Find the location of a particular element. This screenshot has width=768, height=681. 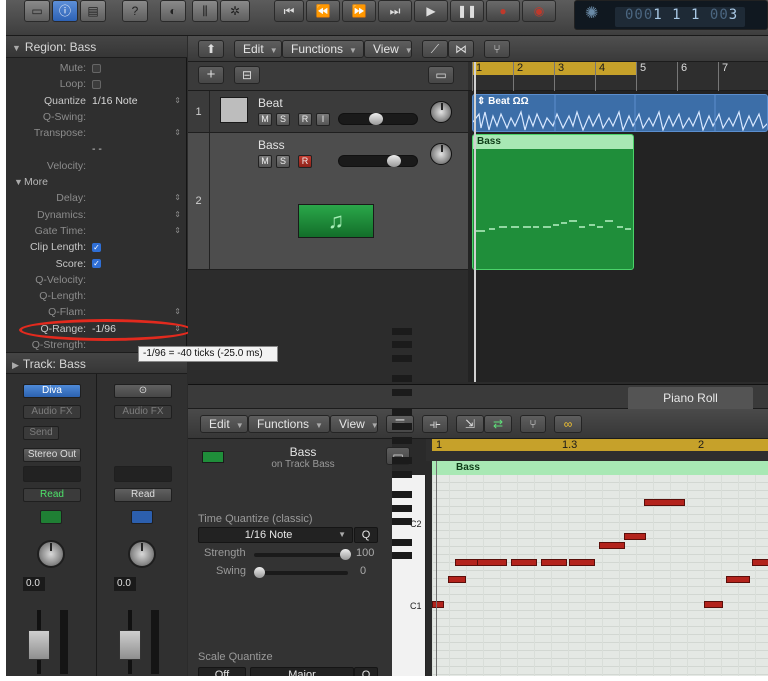

go-to-end-icon: ⏭ is located at coordinates (395, 11).